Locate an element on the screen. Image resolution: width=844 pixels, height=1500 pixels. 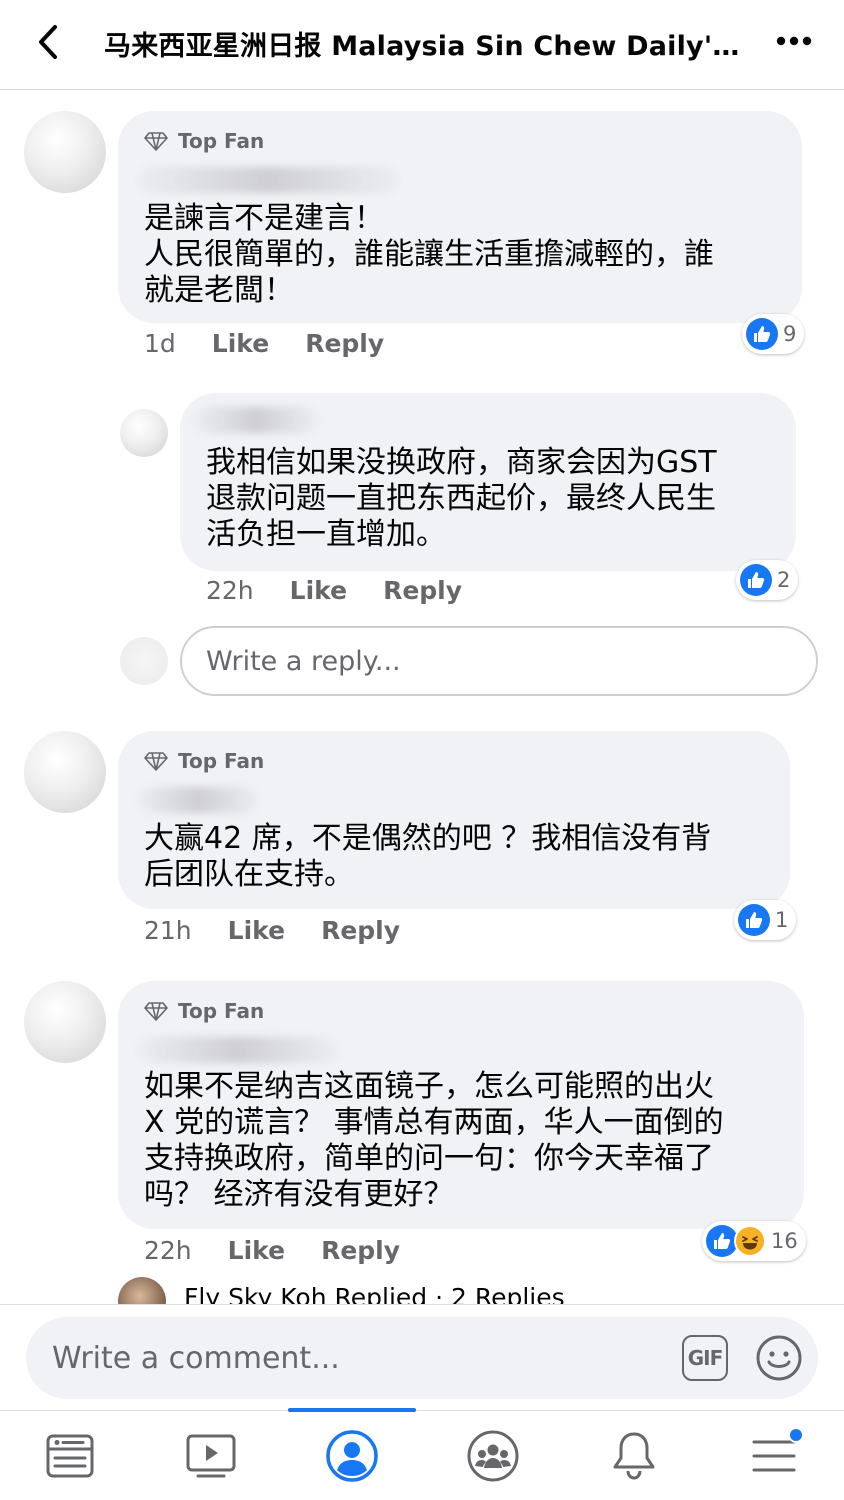
more-button is located at coordinates (794, 41).